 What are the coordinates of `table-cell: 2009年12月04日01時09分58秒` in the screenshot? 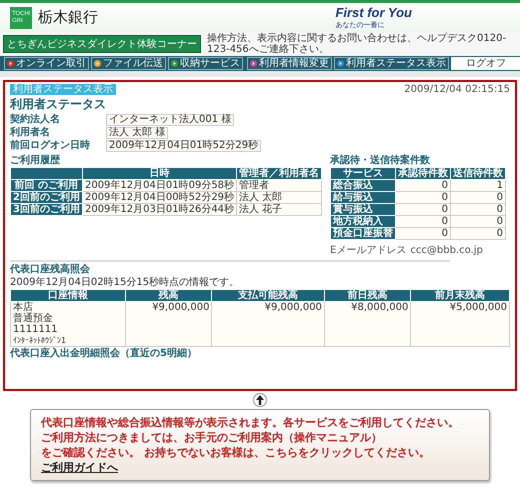 It's located at (159, 186).